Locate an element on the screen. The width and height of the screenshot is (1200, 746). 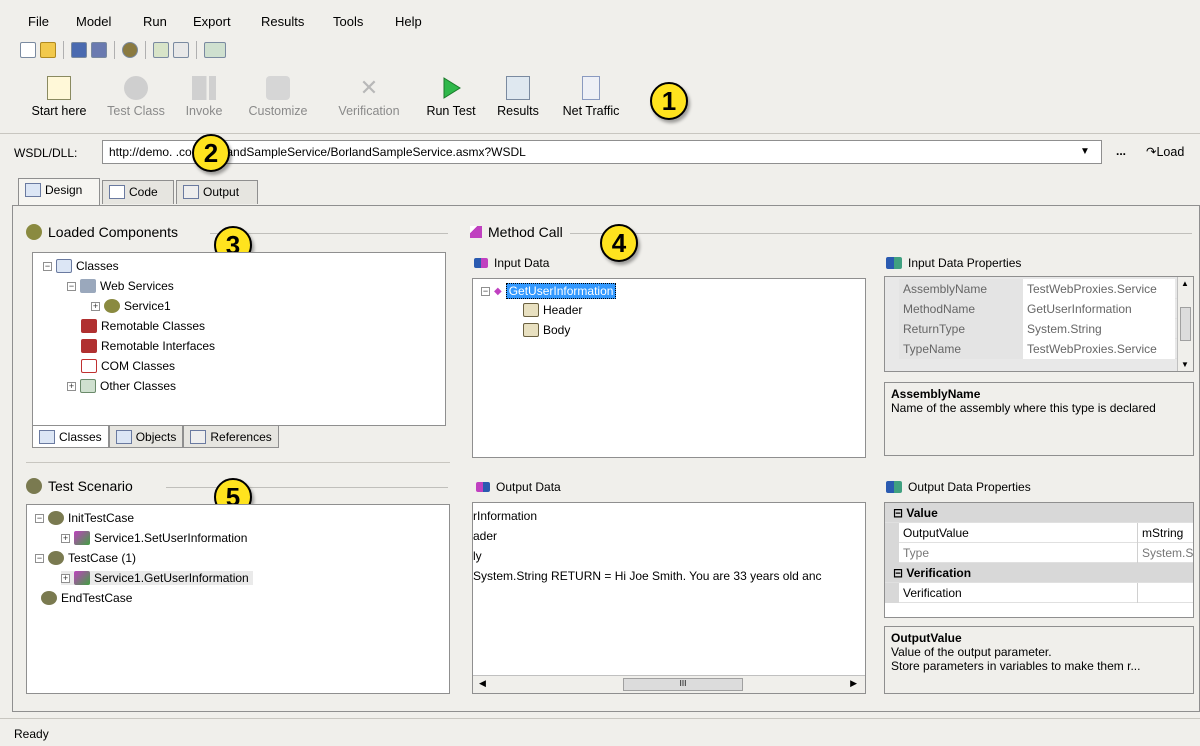
output-line: rInformation is located at coordinates (505, 516).